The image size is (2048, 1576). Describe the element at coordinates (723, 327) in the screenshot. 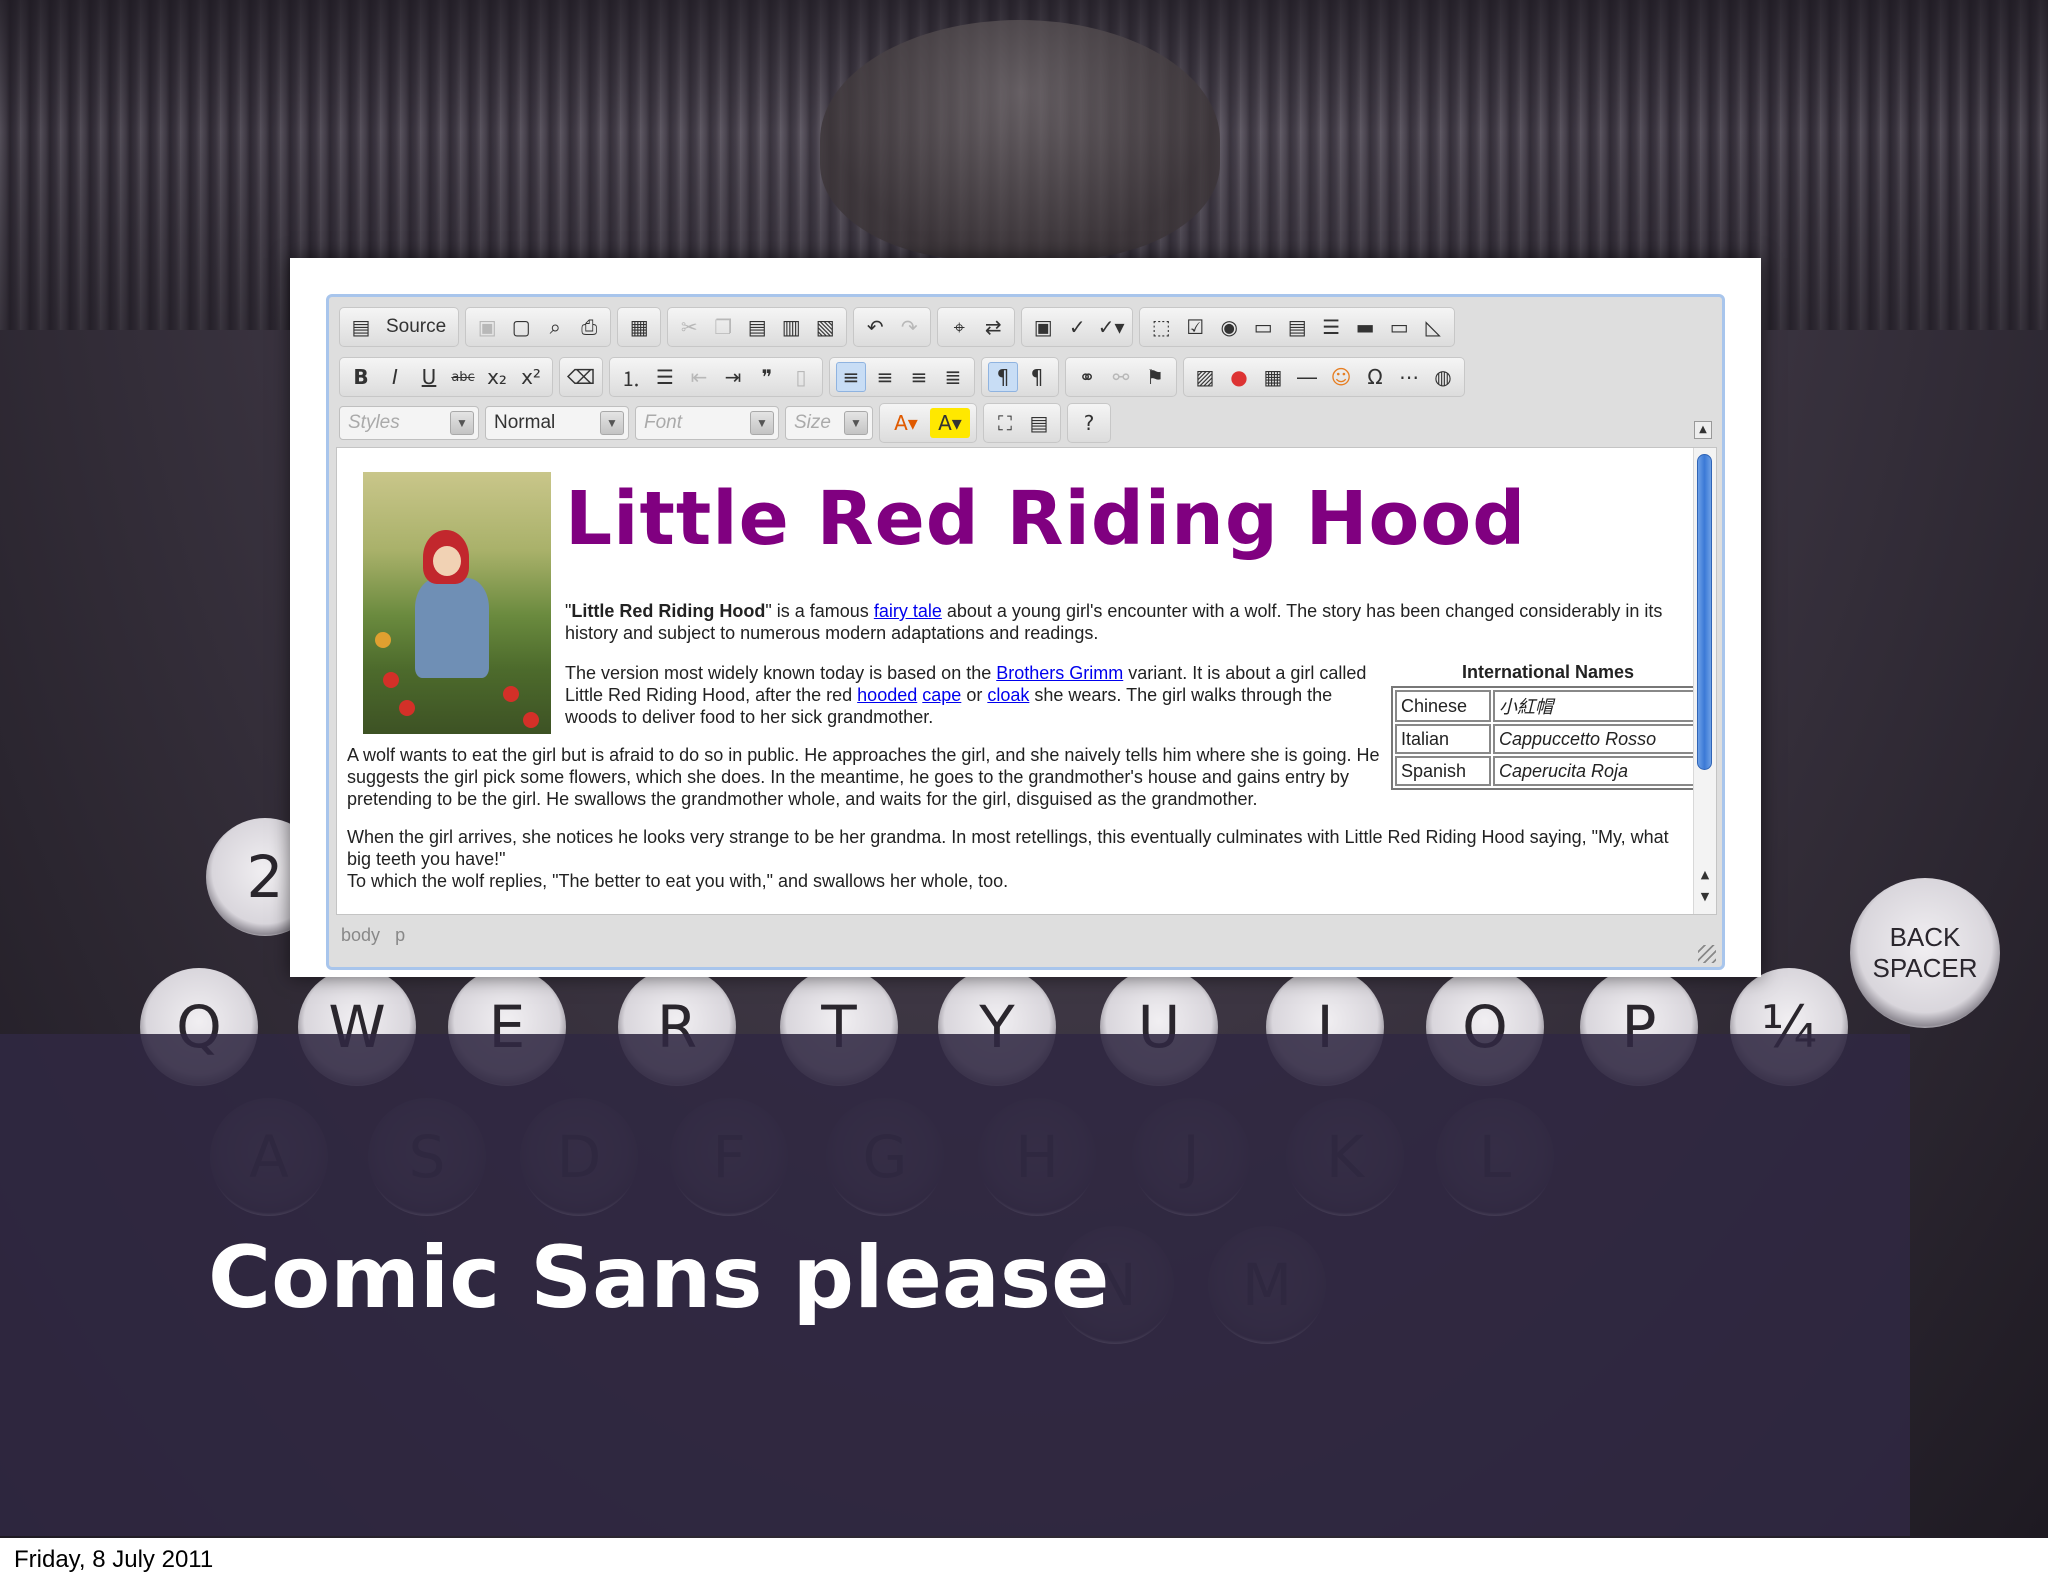

I see `copy-icon: ❐` at that location.